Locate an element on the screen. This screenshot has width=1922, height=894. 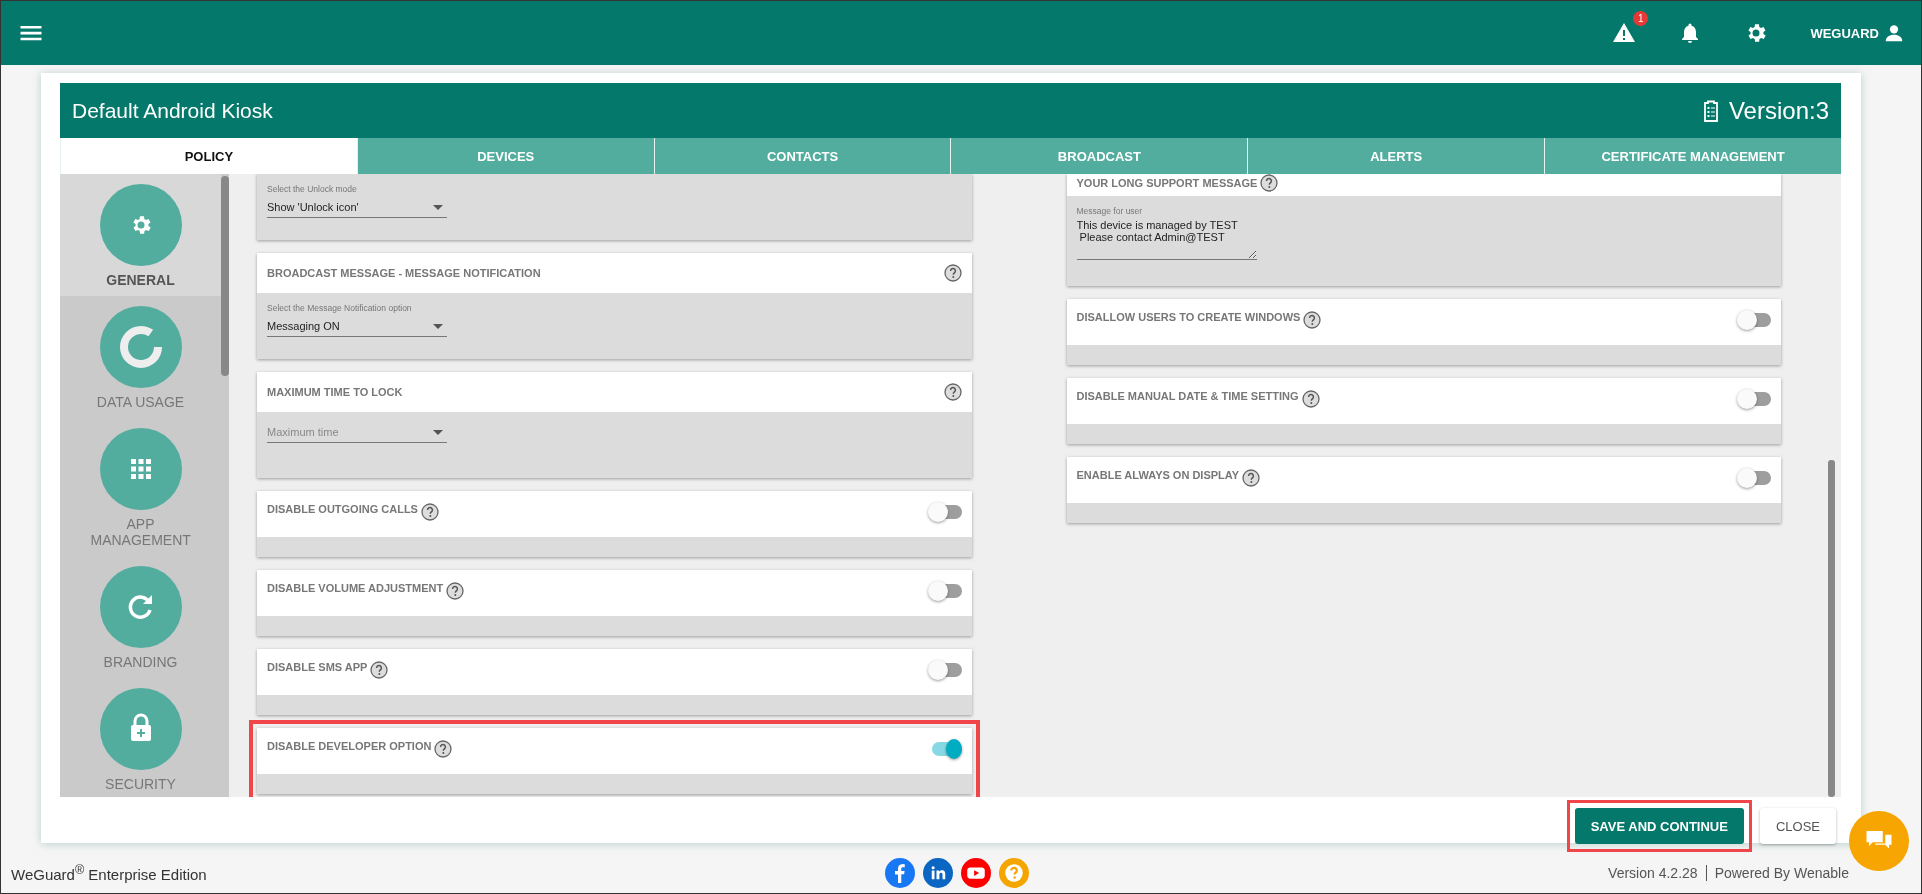
sidebar-item: SECURITY is located at coordinates (140, 737).